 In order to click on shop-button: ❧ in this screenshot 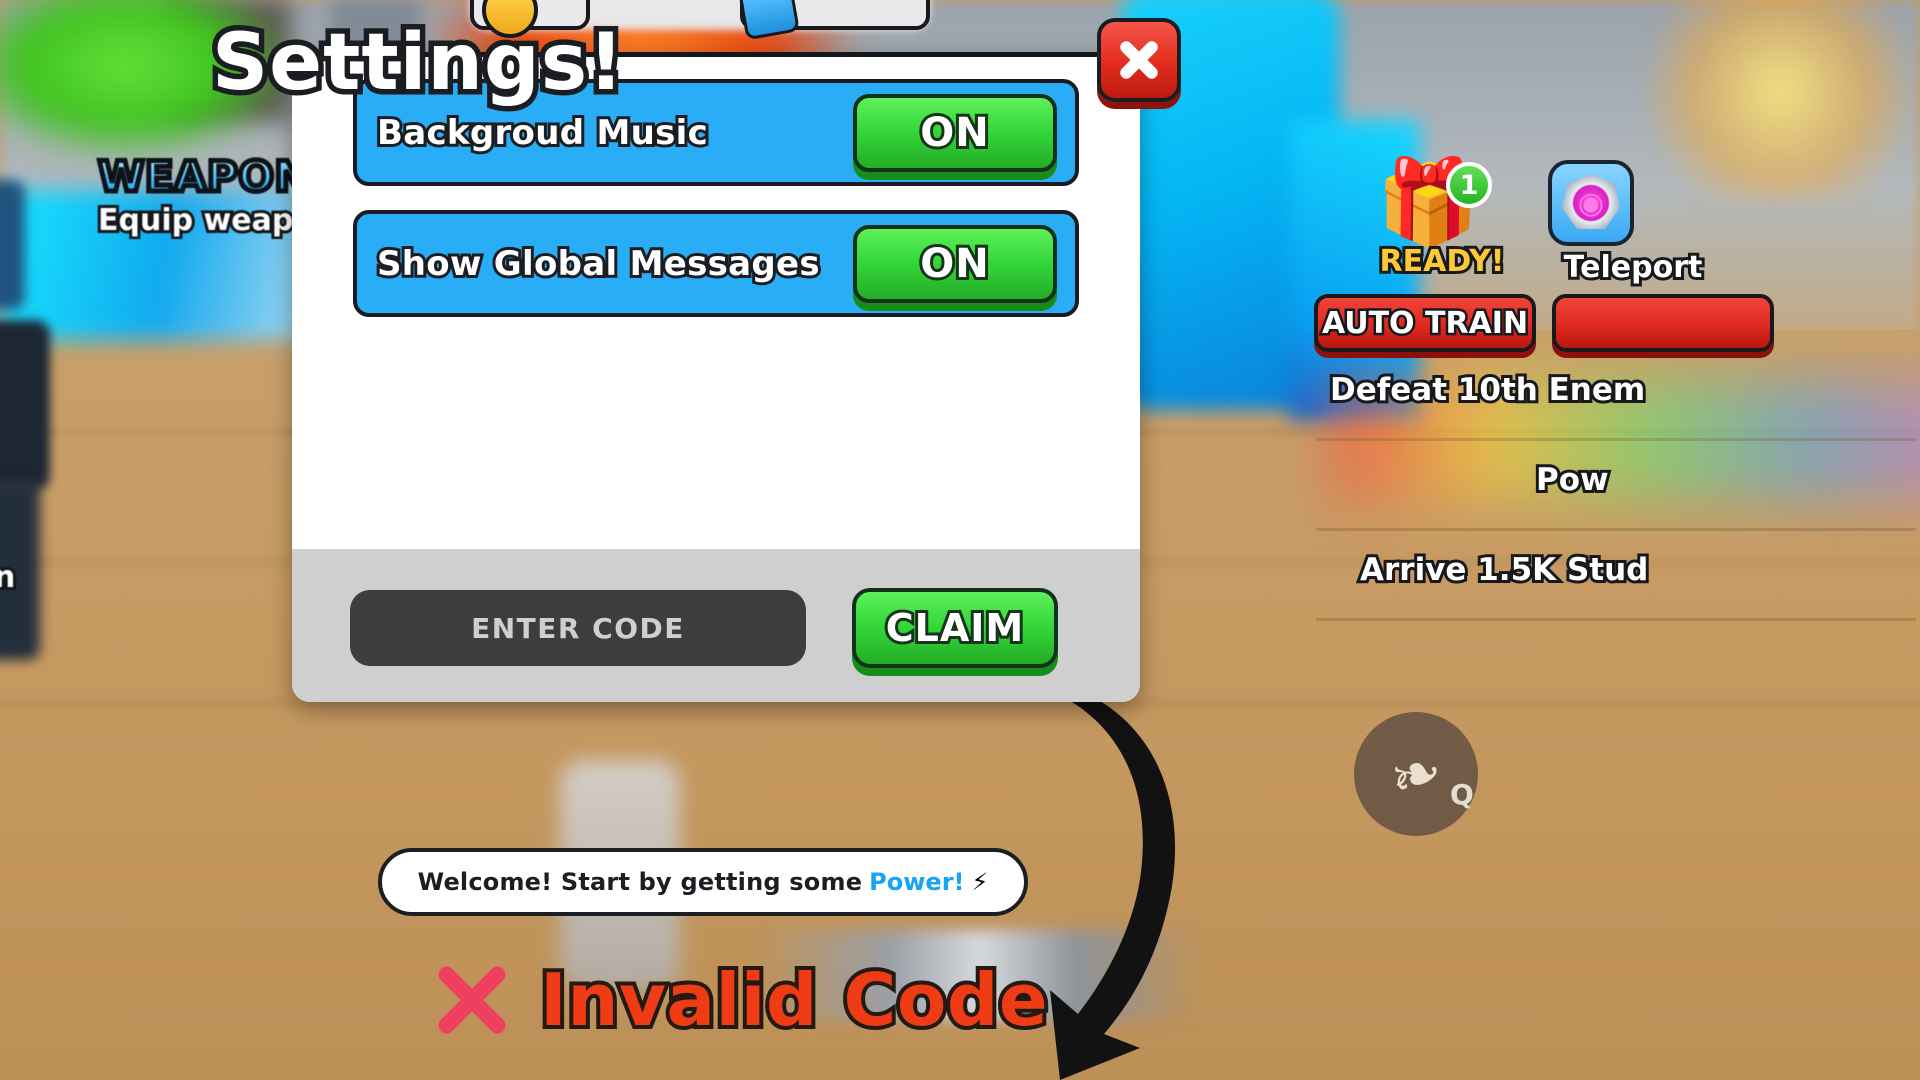, I will do `click(1416, 774)`.